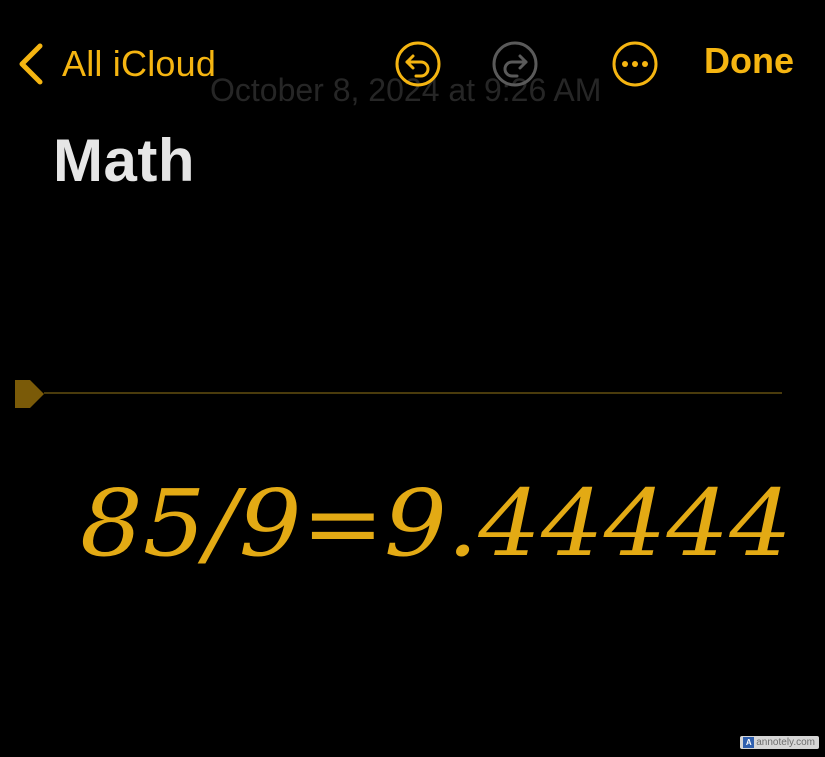 The height and width of the screenshot is (757, 825). Describe the element at coordinates (139, 63) in the screenshot. I see `back-label: All iCloud` at that location.